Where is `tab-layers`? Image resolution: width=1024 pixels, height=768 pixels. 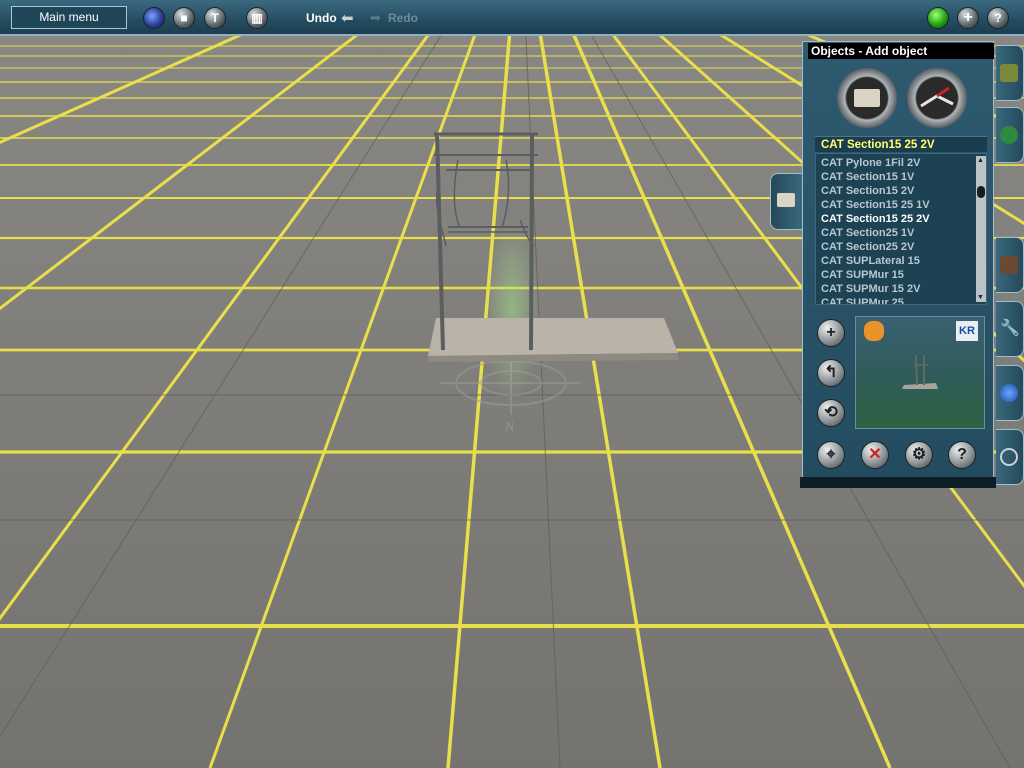 tab-layers is located at coordinates (1010, 457).